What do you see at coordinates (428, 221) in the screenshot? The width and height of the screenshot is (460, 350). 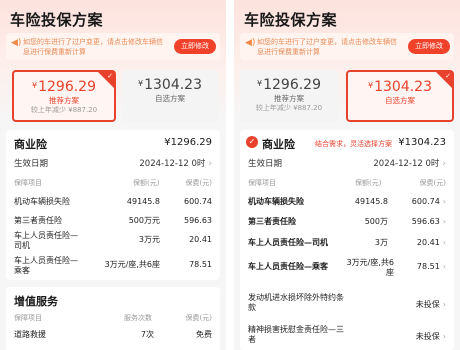 I see `row-premium: 596.63 ›` at bounding box center [428, 221].